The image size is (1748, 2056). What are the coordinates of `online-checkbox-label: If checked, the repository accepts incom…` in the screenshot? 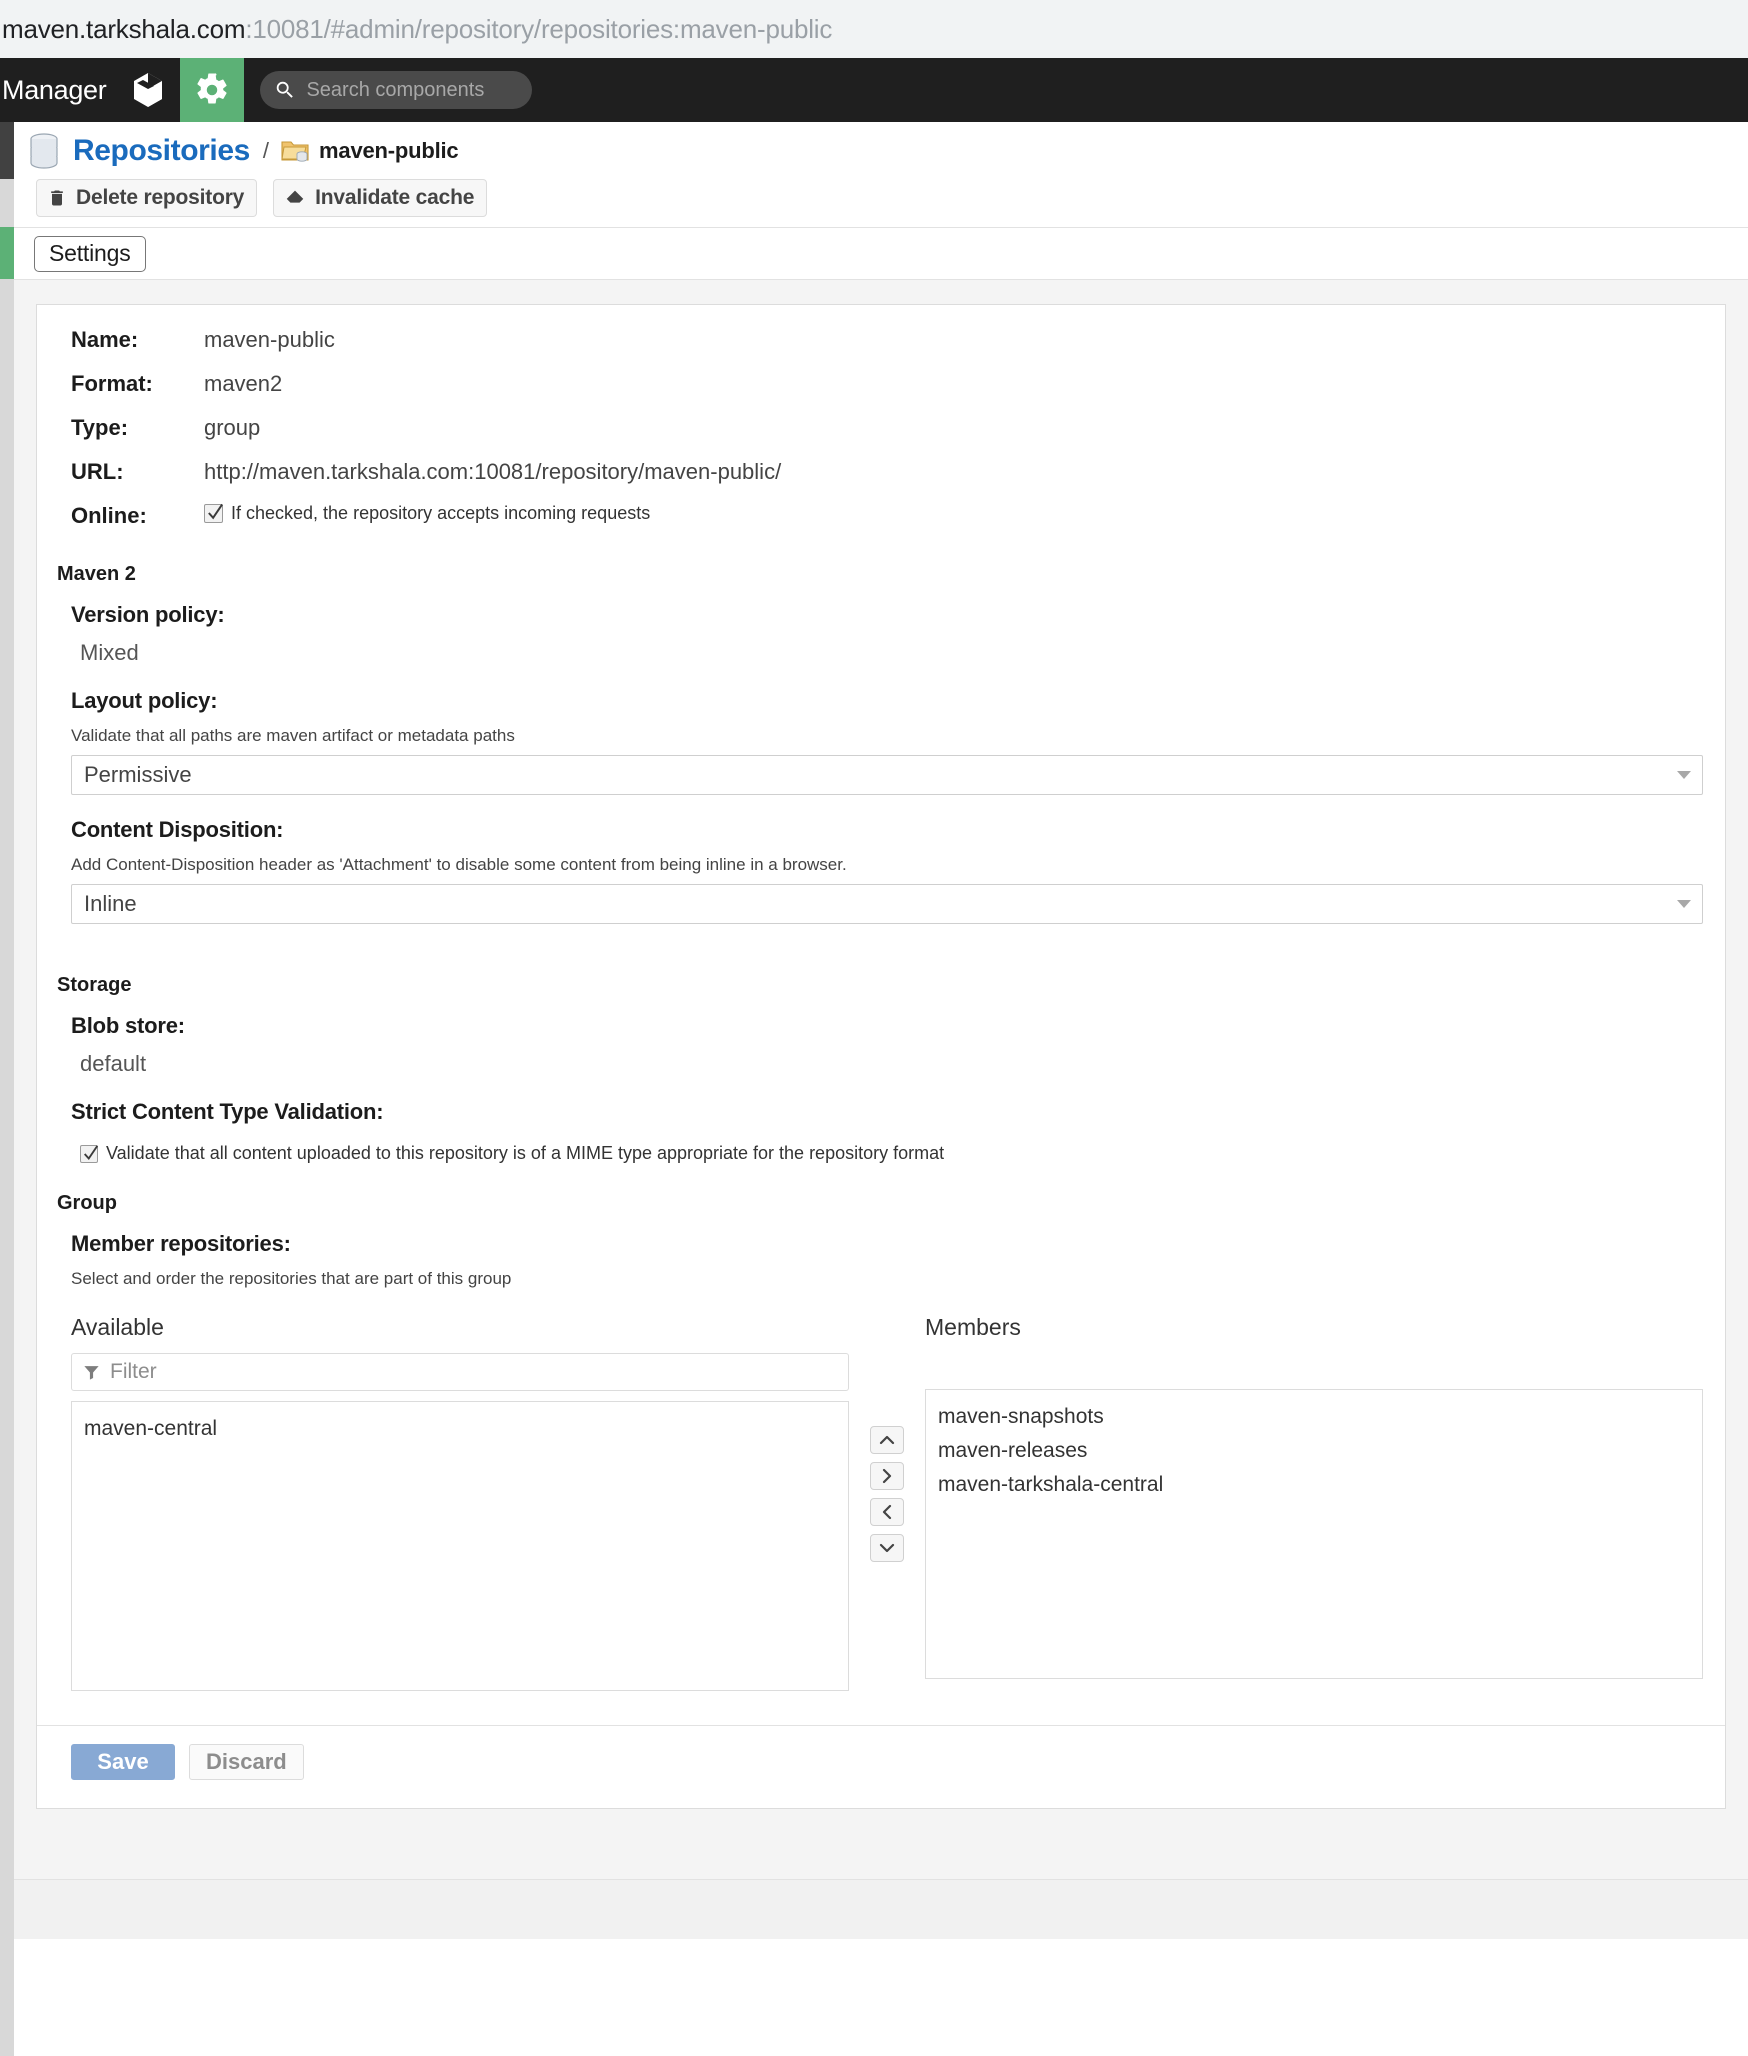 It's located at (441, 513).